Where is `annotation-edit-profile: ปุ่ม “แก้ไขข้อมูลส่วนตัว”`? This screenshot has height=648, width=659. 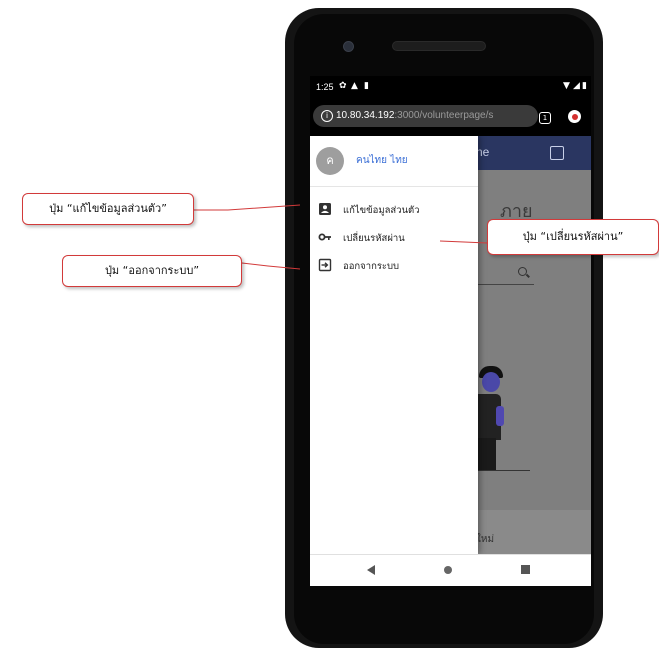 annotation-edit-profile: ปุ่ม “แก้ไขข้อมูลส่วนตัว” is located at coordinates (108, 209).